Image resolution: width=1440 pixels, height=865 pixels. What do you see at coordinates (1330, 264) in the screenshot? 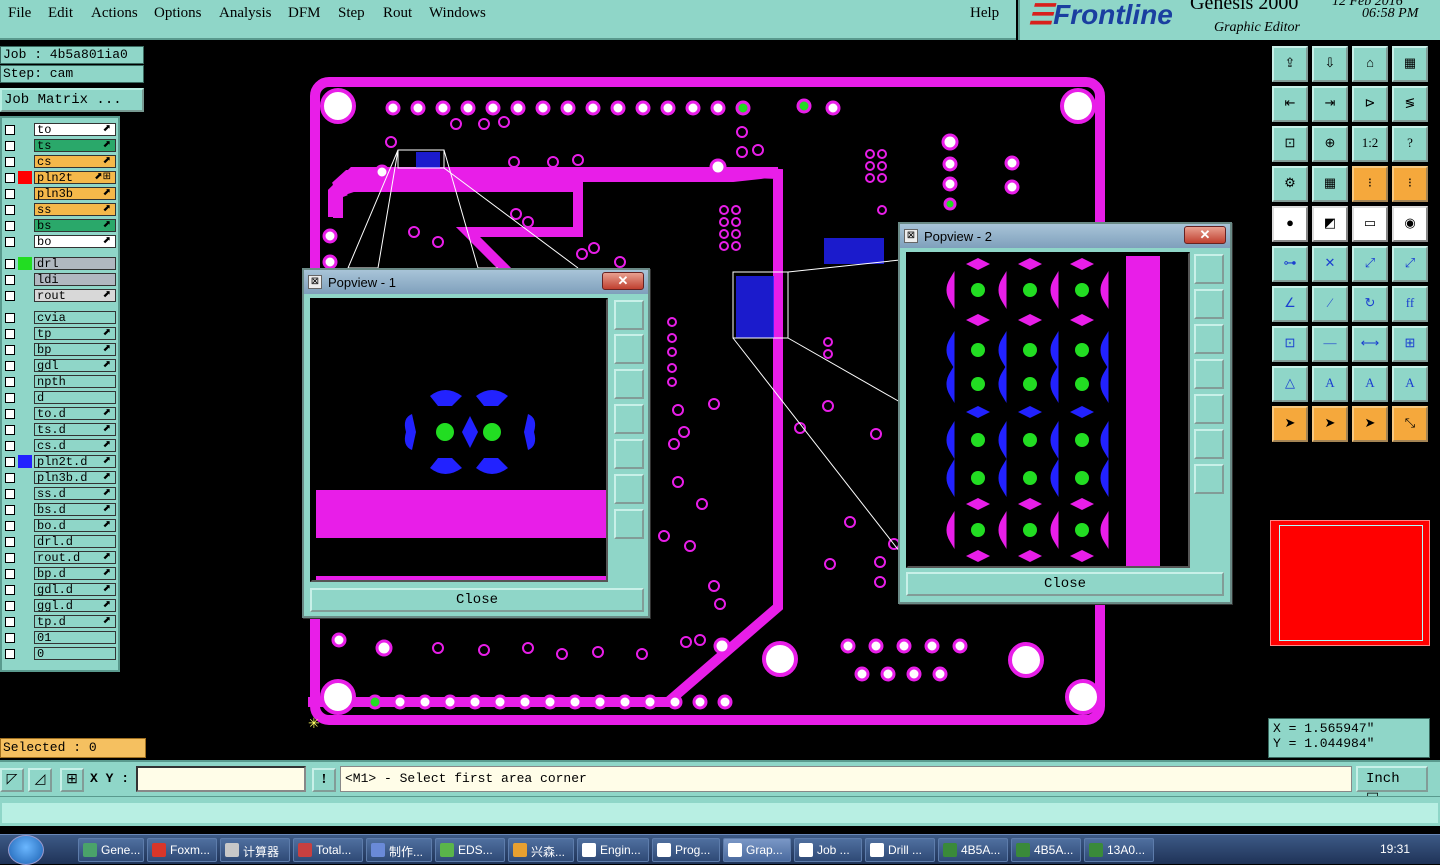
I see `delete-icon: ✕` at bounding box center [1330, 264].